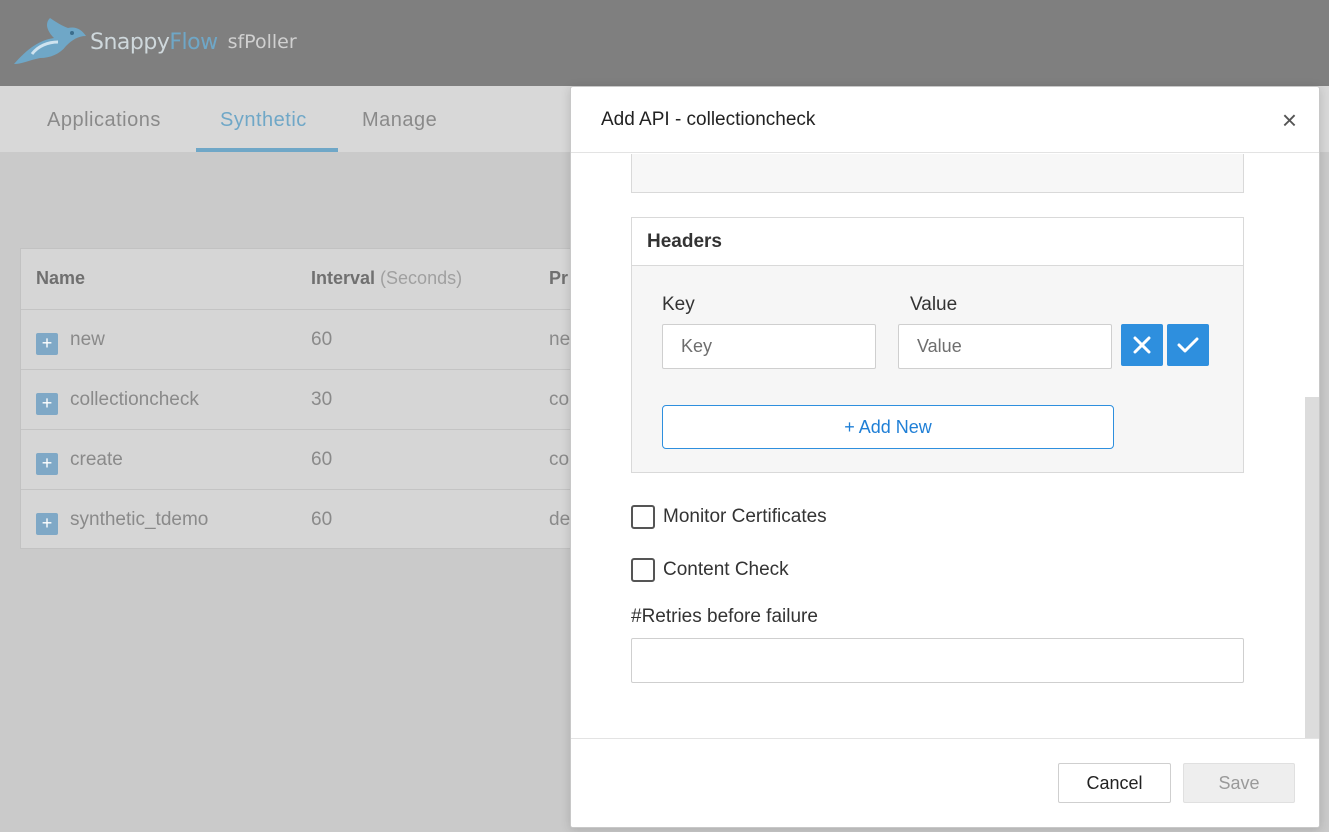  I want to click on row-name: create, so click(96, 459).